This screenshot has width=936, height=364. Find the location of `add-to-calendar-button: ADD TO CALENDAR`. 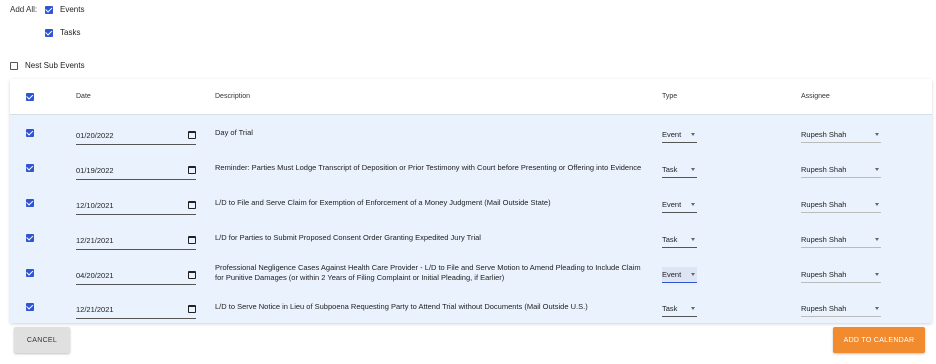

add-to-calendar-button: ADD TO CALENDAR is located at coordinates (879, 340).